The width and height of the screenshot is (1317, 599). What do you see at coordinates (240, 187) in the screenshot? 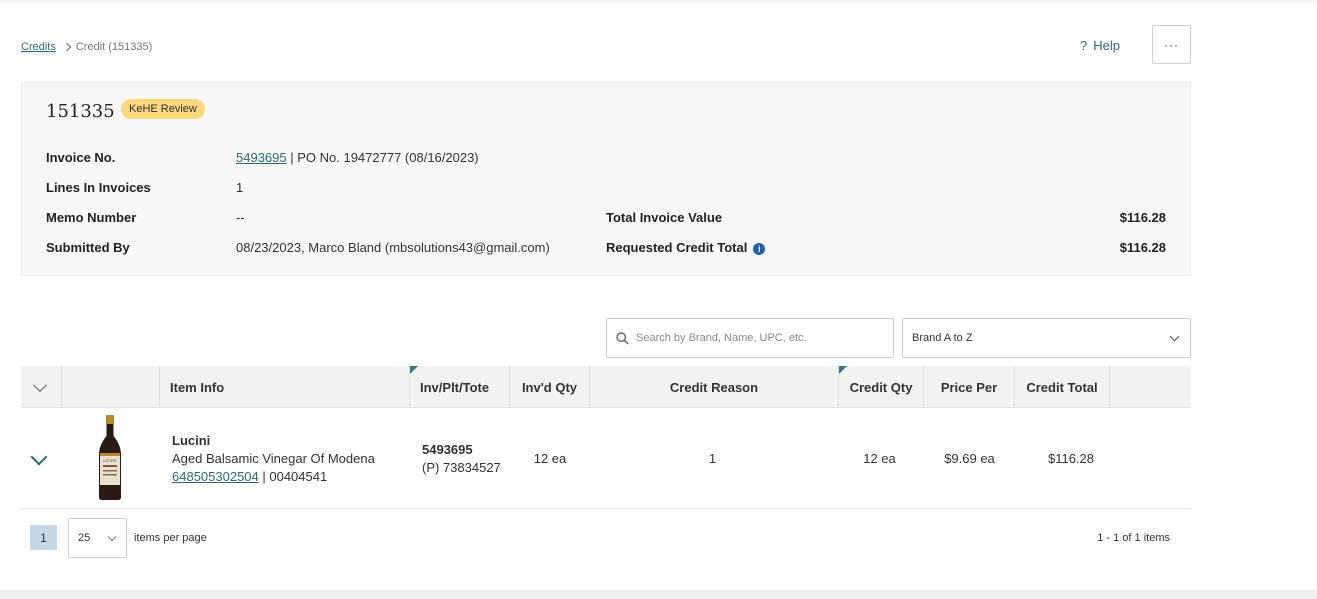
I see `lines-value: 1` at bounding box center [240, 187].